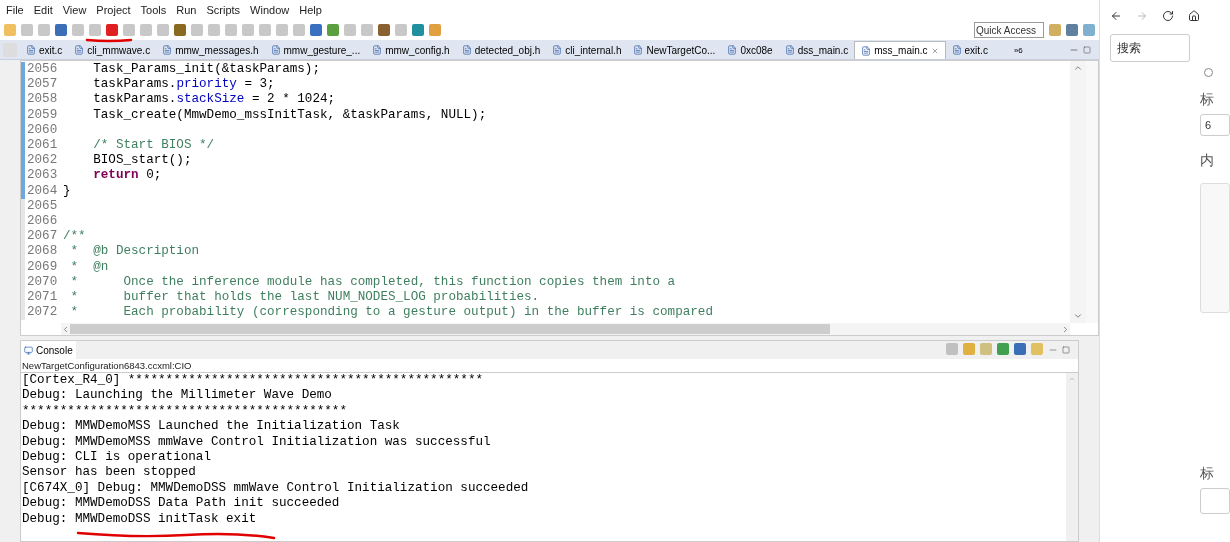 This screenshot has height=542, width=1230. Describe the element at coordinates (289, 115) in the screenshot. I see `code-line: Task_create(MmwDemo_mssInitTask, &taskParams, NULL);` at that location.